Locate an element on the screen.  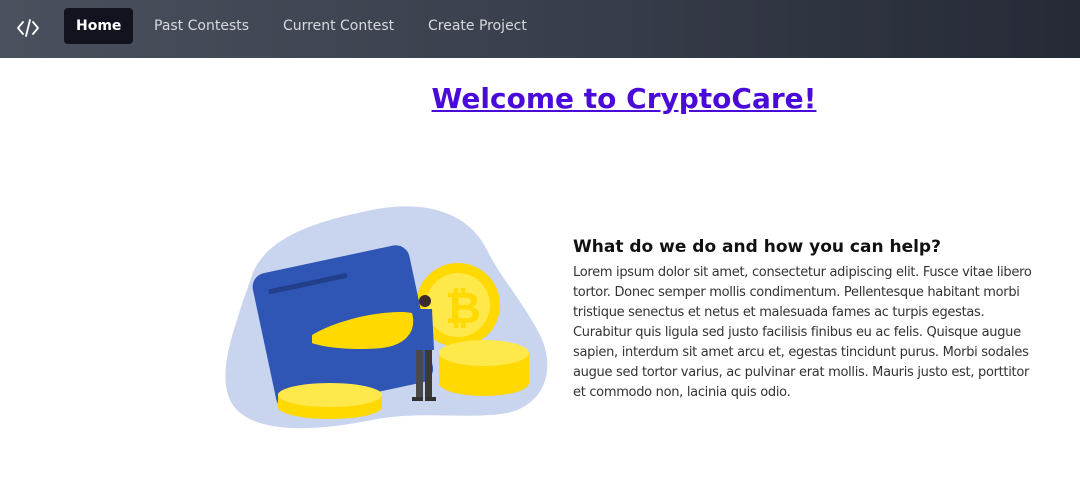
nav-current-contest: Current Contest is located at coordinates (338, 26).